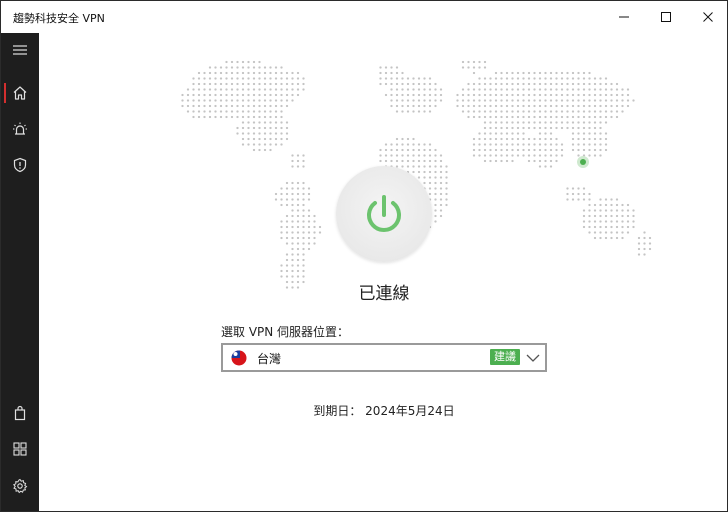  Describe the element at coordinates (384, 411) in the screenshot. I see `expiry-date: 到期日： 2024年5月24日` at that location.